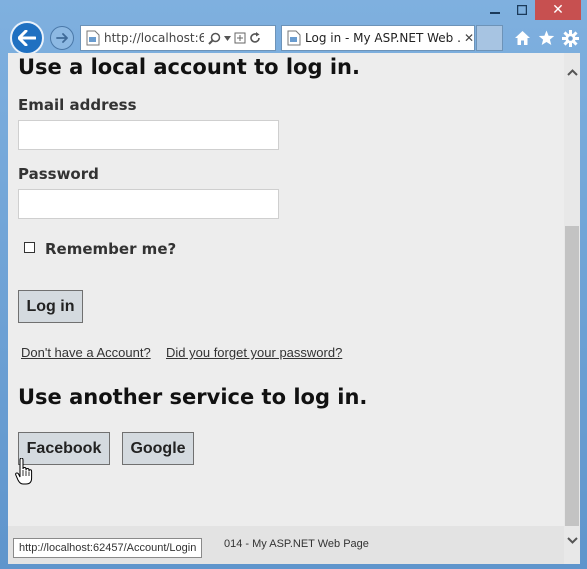 This screenshot has width=587, height=569. Describe the element at coordinates (193, 397) in the screenshot. I see `external-login-heading: Use another service to log in.` at that location.